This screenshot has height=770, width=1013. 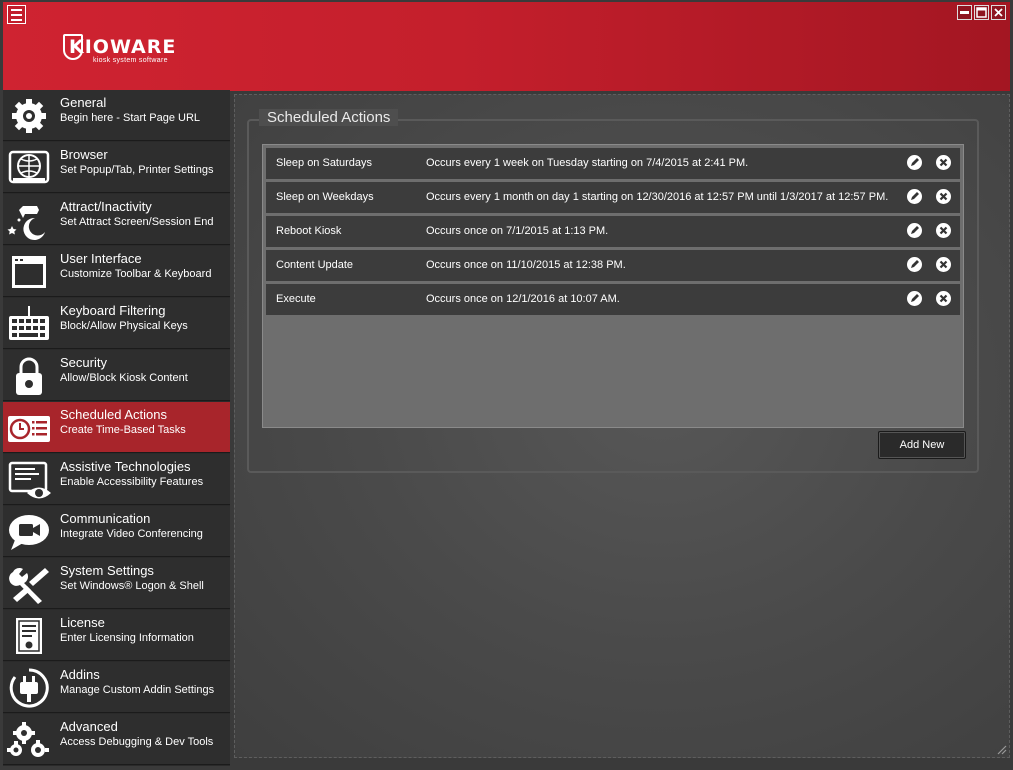 What do you see at coordinates (29, 585) in the screenshot?
I see `tools-icon` at bounding box center [29, 585].